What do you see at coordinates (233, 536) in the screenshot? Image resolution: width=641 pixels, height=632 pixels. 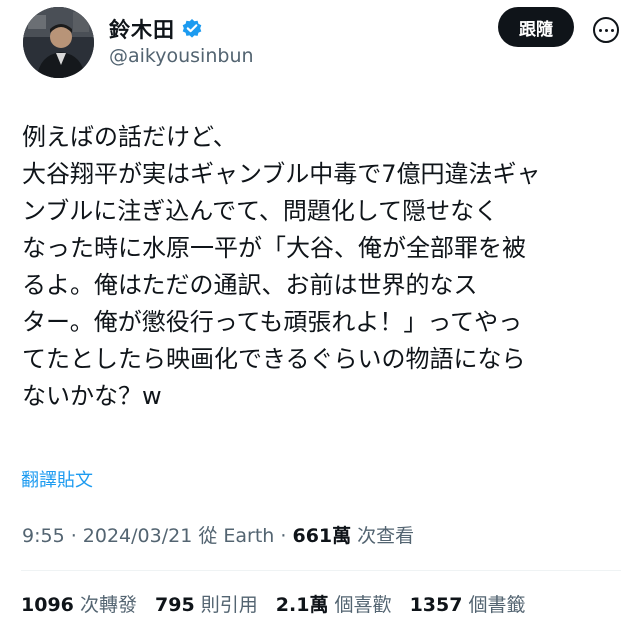 I see `tweet-source: 從 Earth` at bounding box center [233, 536].